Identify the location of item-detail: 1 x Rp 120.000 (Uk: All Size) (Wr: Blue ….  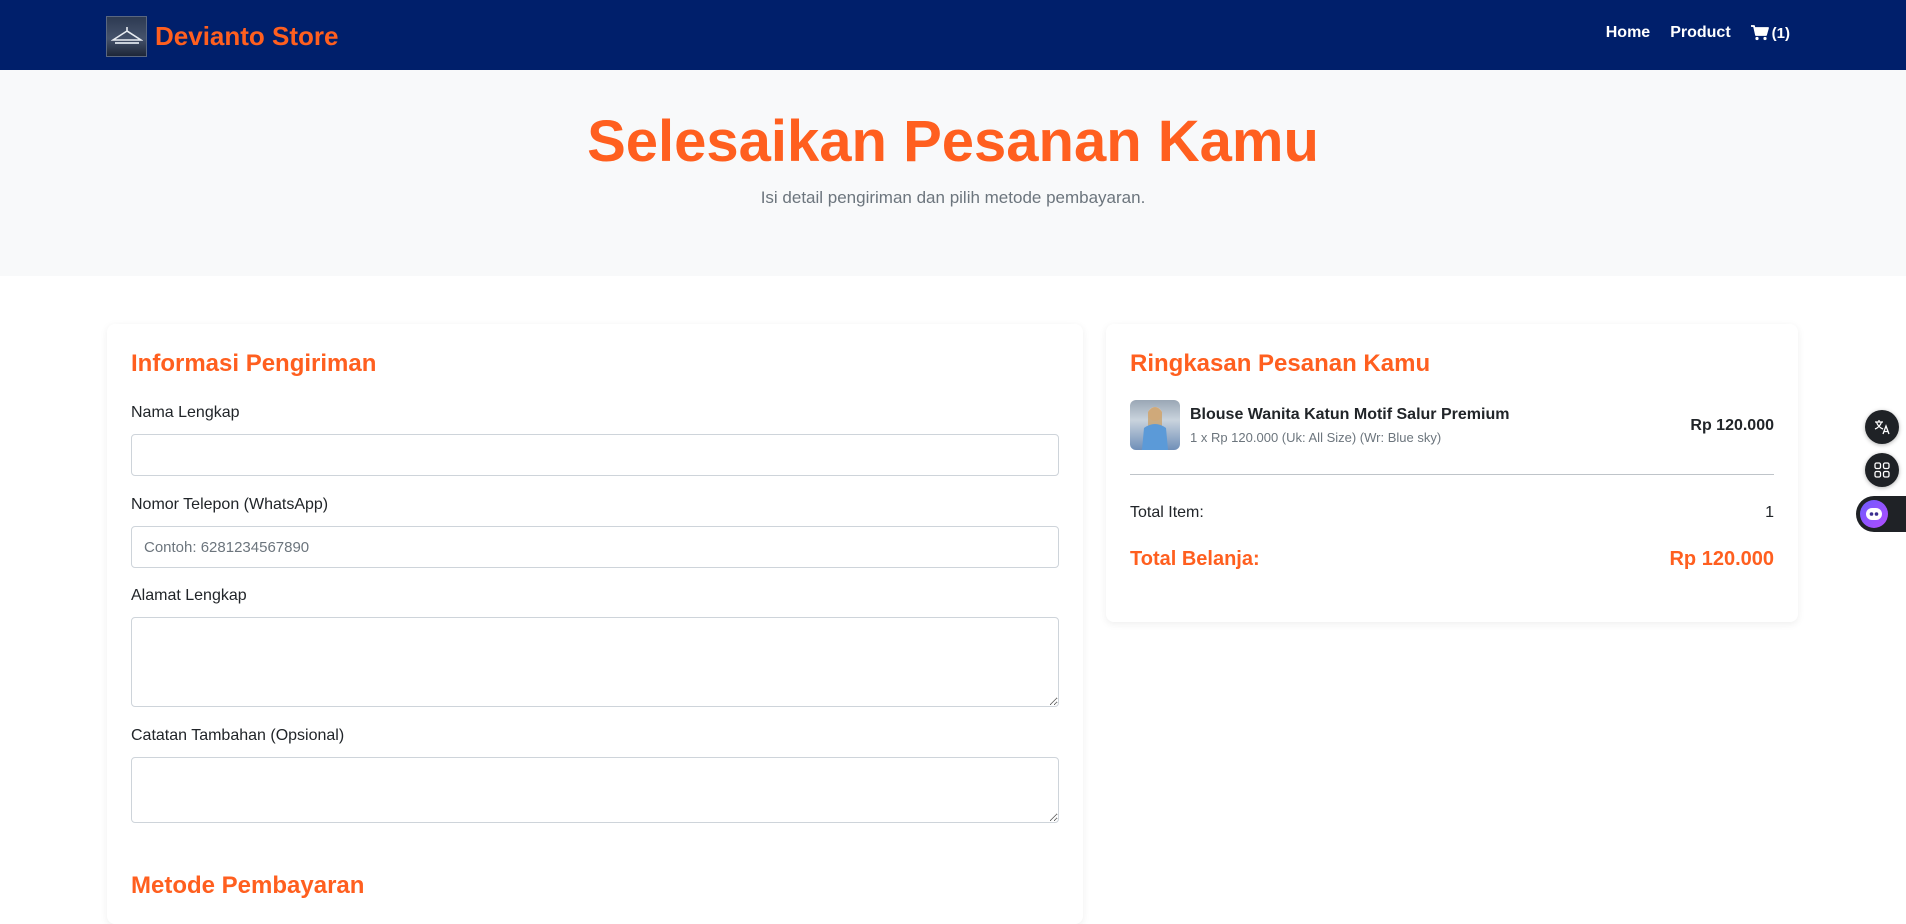
(1316, 437).